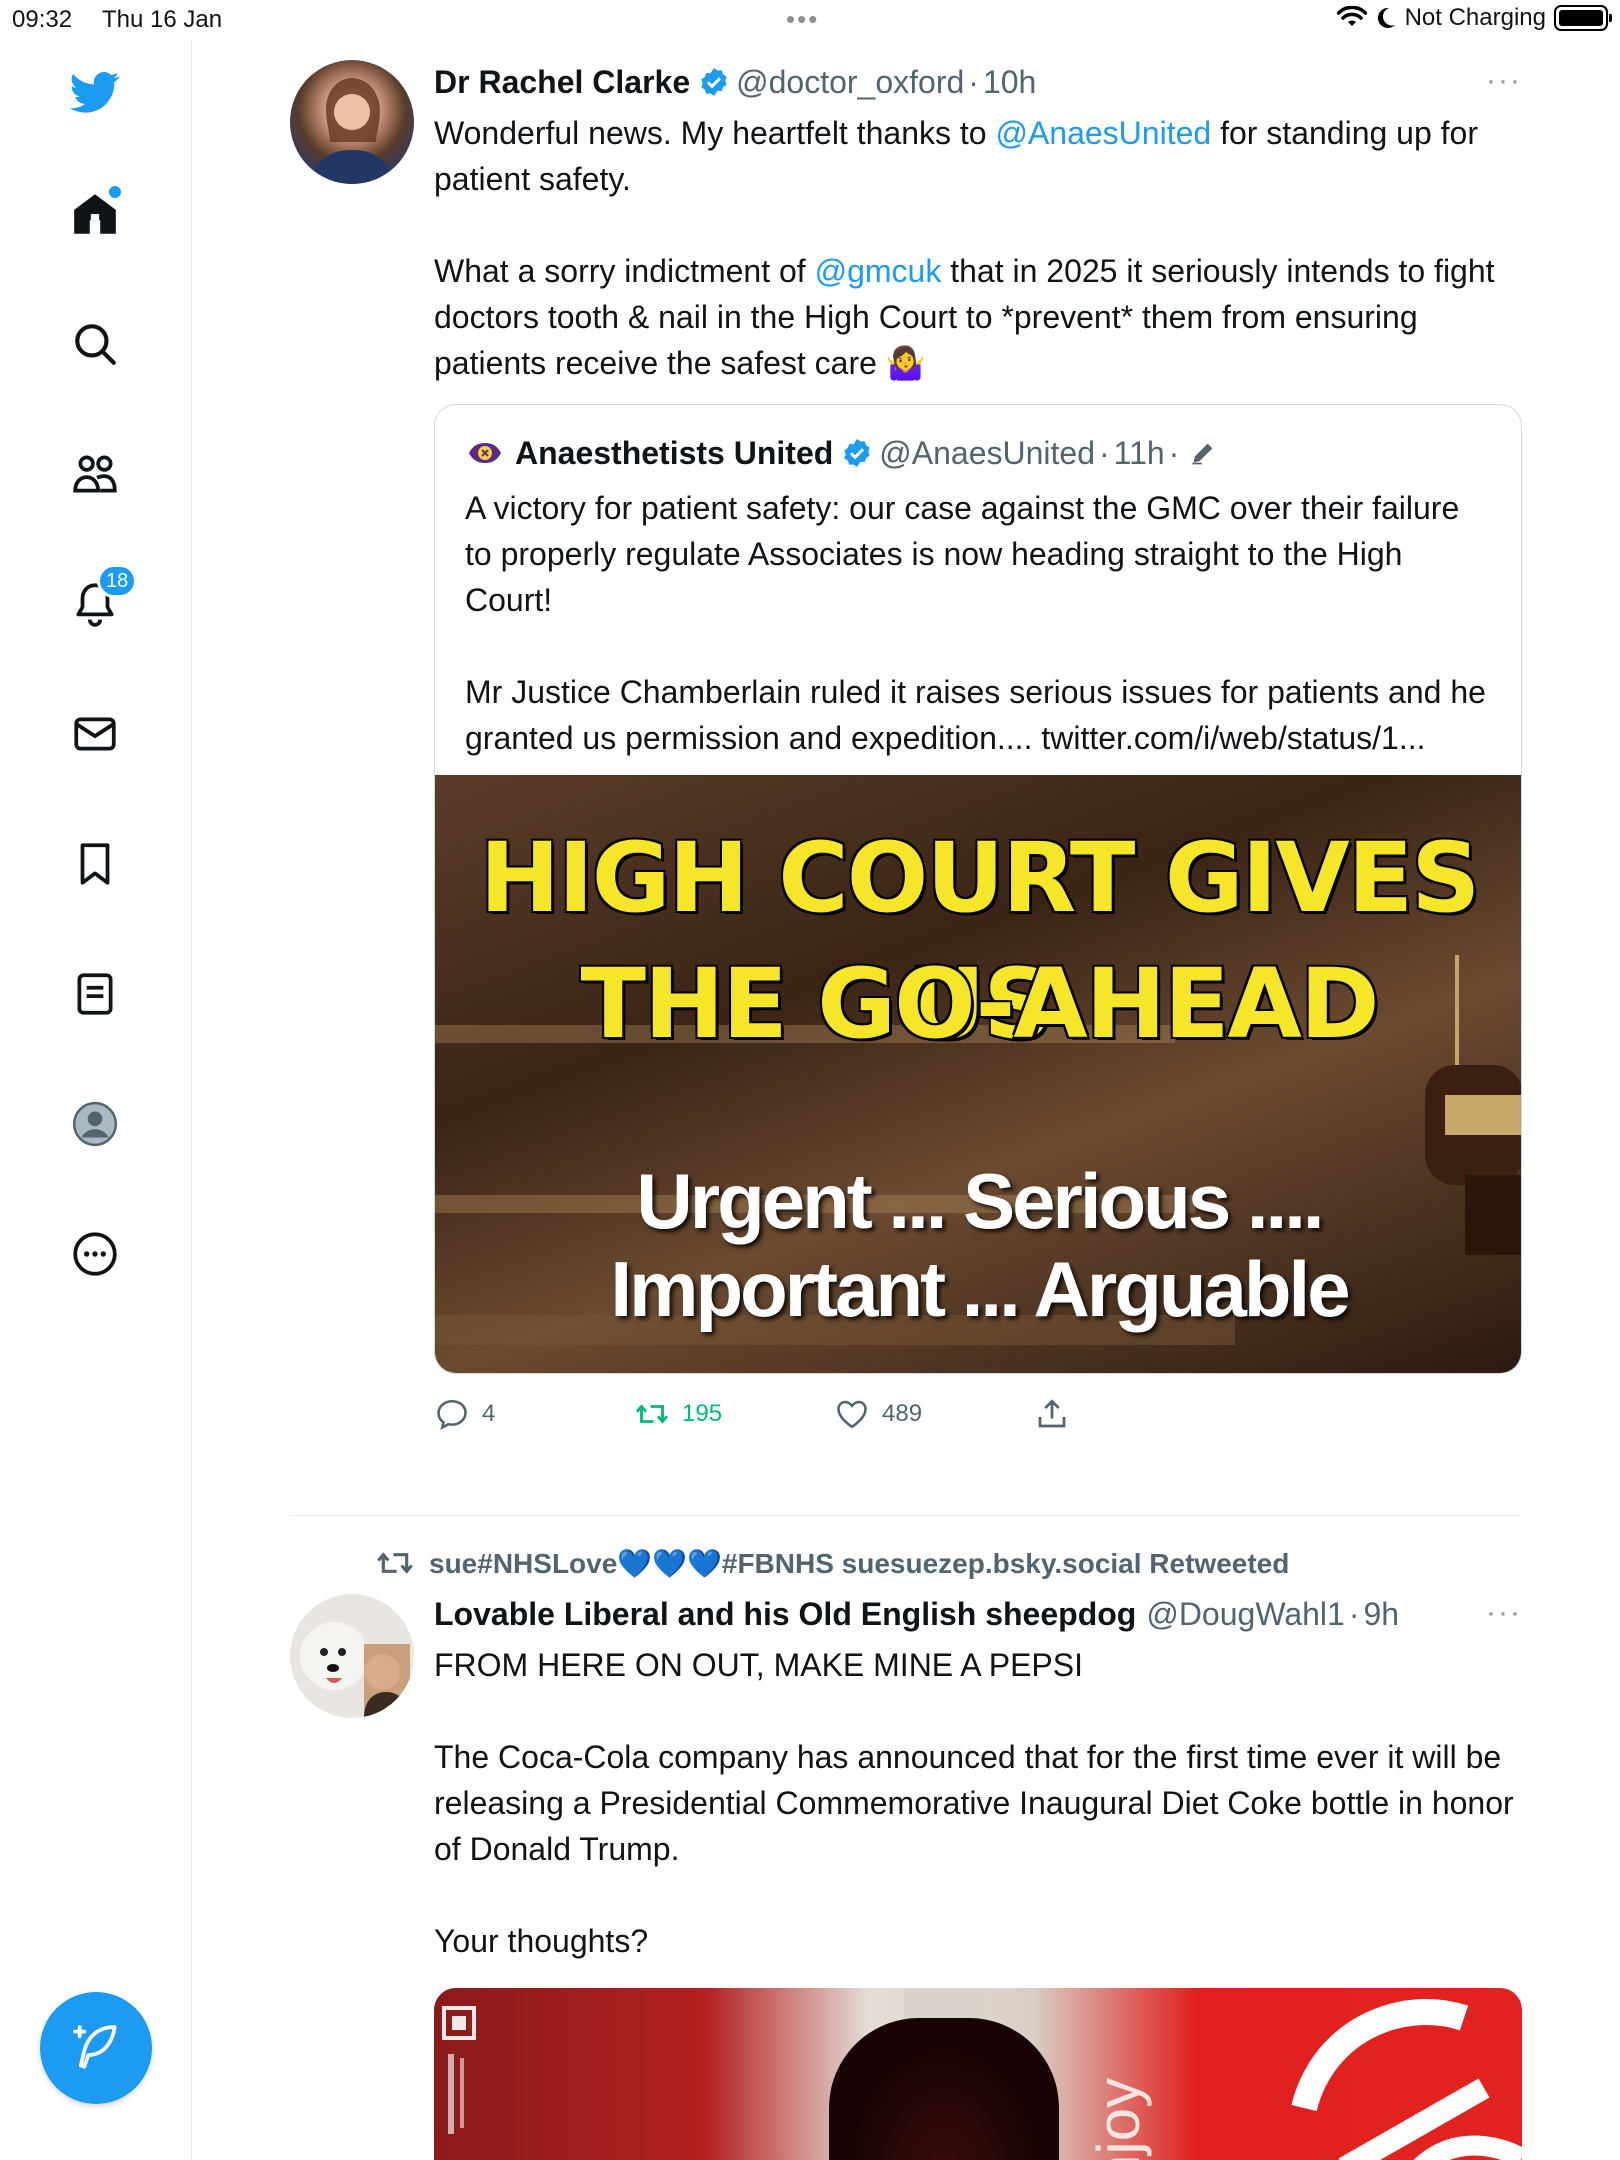  I want to click on quoted-author-name: Anaesthetists United, so click(674, 453).